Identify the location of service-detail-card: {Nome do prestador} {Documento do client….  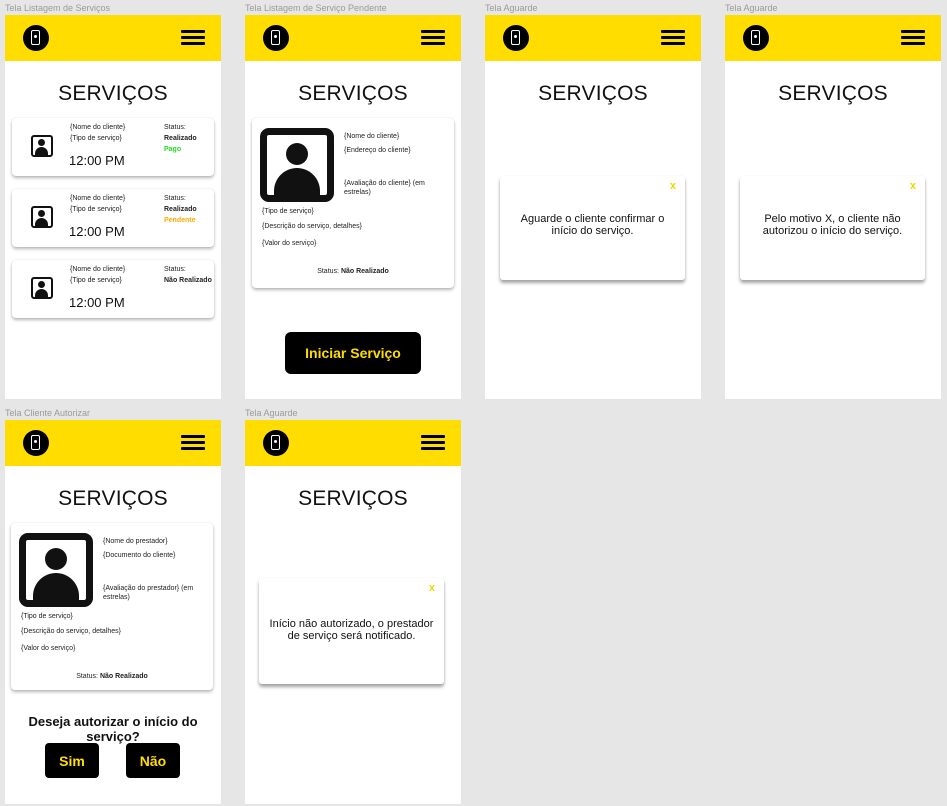
(112, 606).